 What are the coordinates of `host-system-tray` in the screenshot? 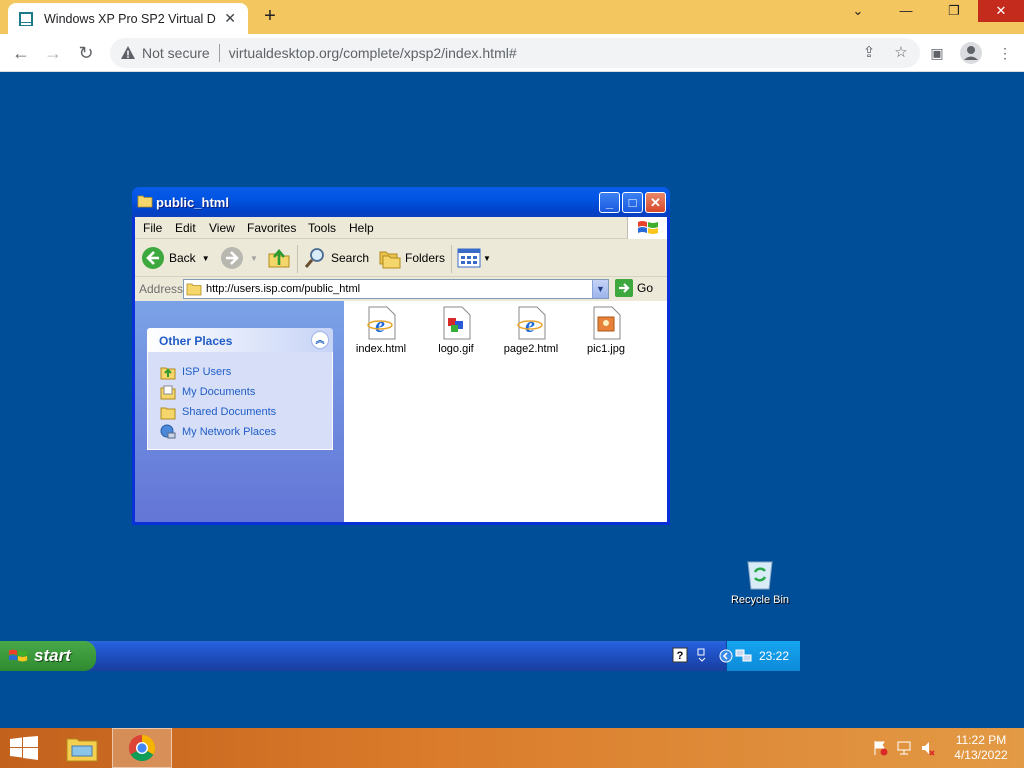 It's located at (904, 748).